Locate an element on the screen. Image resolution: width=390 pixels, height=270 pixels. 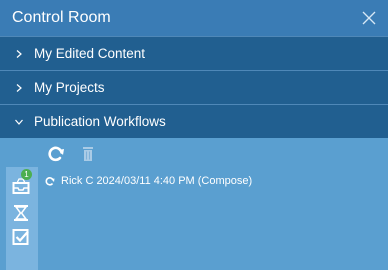
panel-title: Control Room is located at coordinates (61, 17).